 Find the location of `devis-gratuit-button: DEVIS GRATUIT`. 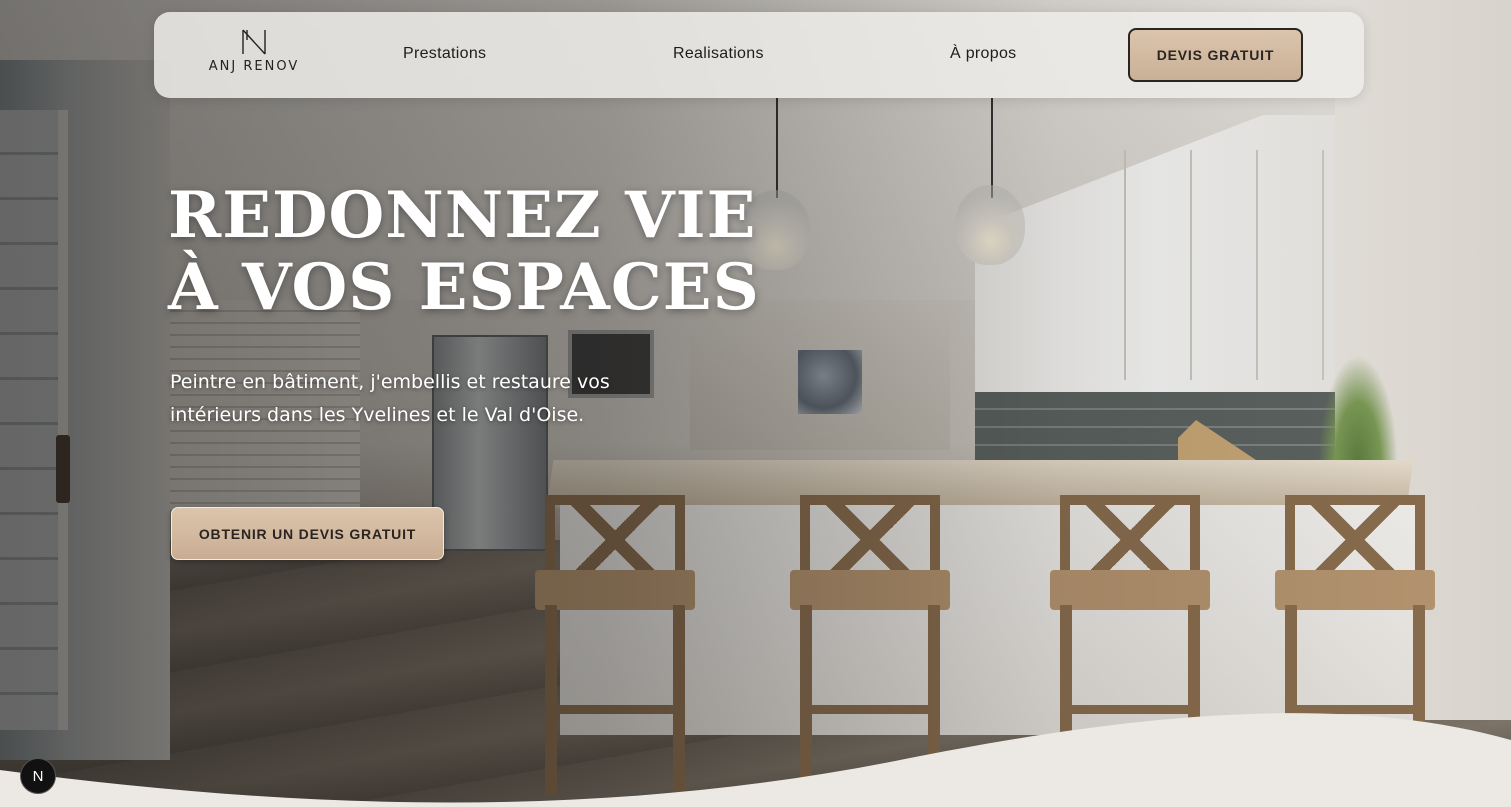

devis-gratuit-button: DEVIS GRATUIT is located at coordinates (1215, 55).